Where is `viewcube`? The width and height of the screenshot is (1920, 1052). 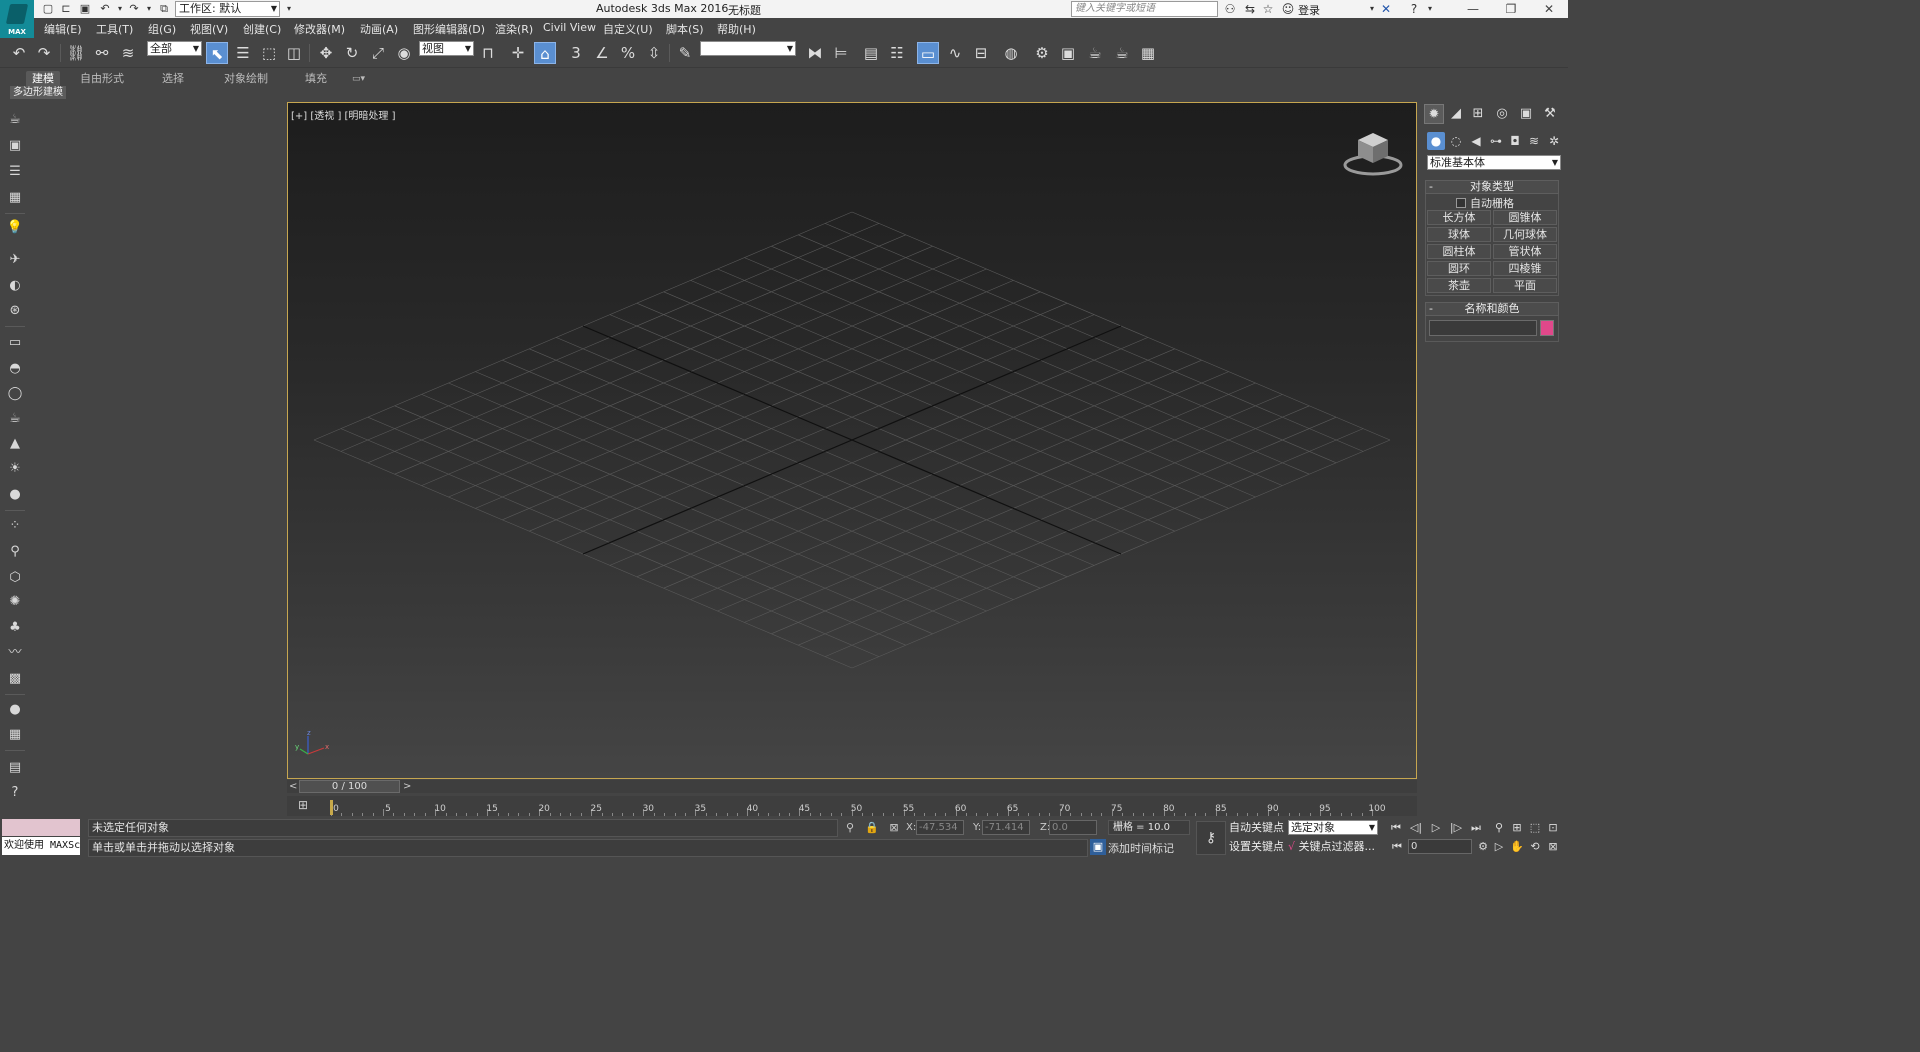
viewcube is located at coordinates (1373, 154).